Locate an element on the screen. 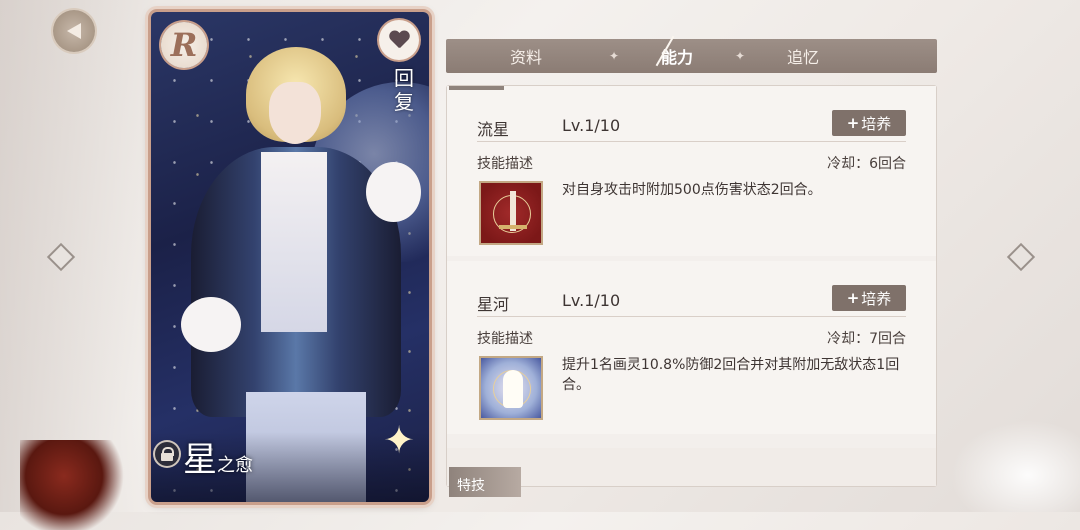 This screenshot has width=1080, height=530. tab-bar: 资料 ✦ 能力 ✦ 追忆 is located at coordinates (691, 56).